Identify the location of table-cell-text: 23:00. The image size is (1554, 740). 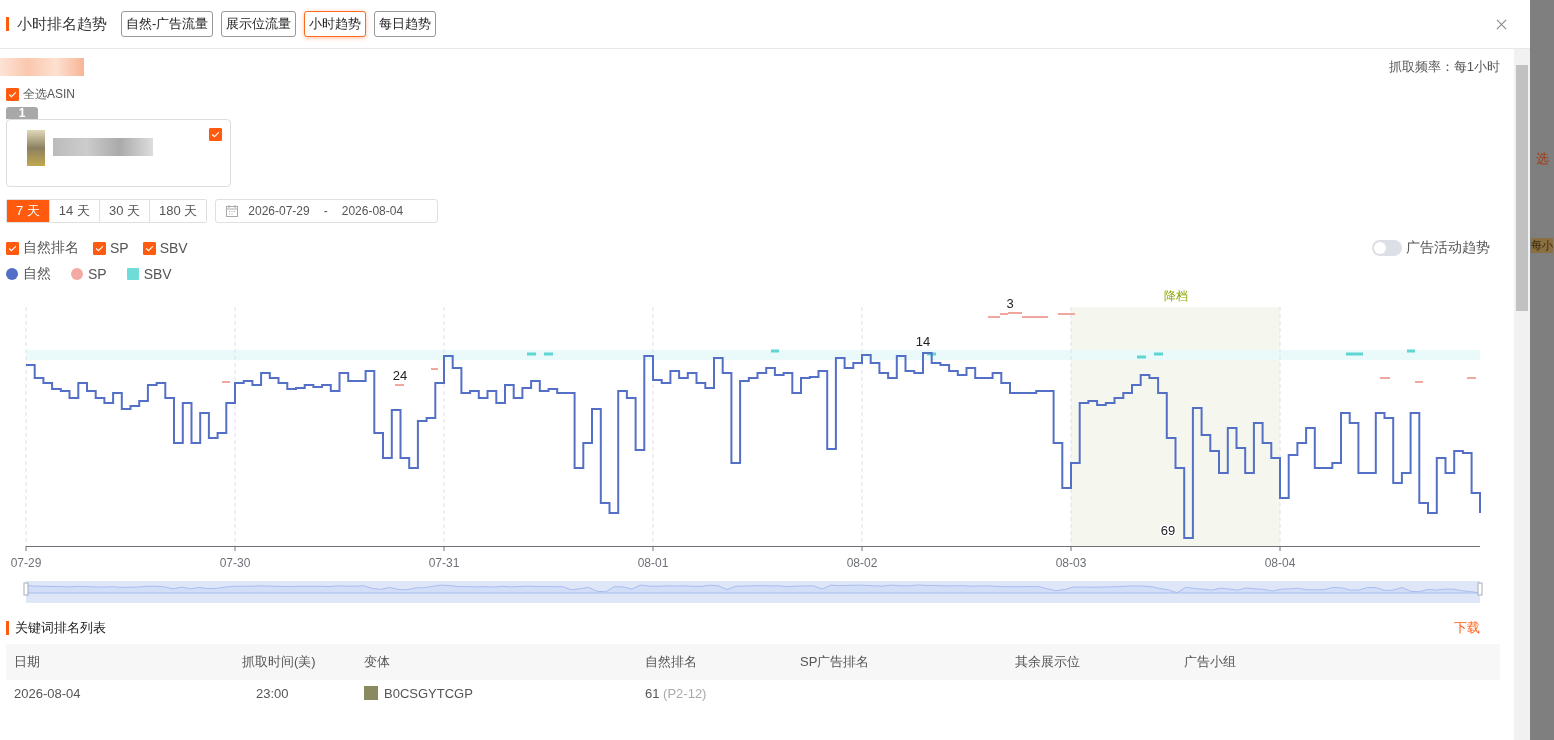
(272, 693).